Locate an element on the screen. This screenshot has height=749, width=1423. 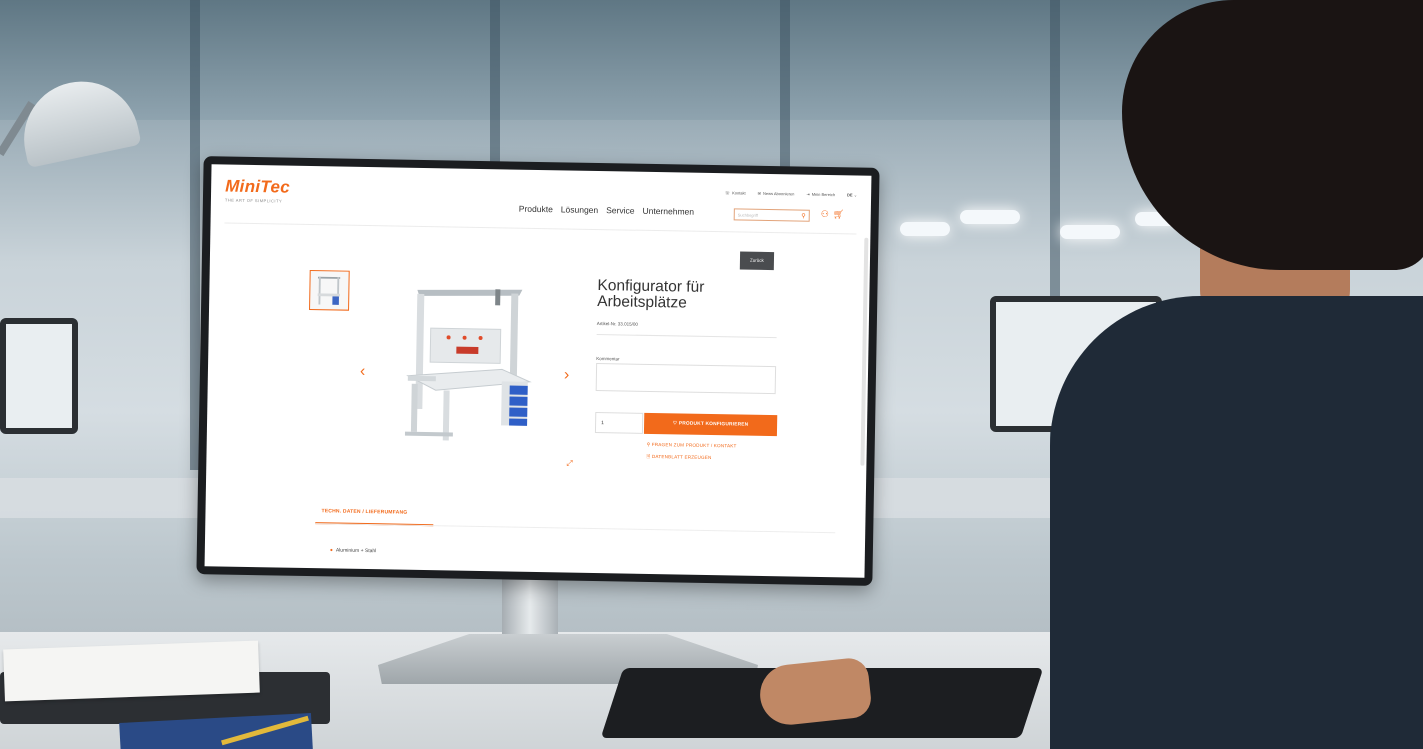
nav-unternehmen: Unternehmen is located at coordinates (668, 211).